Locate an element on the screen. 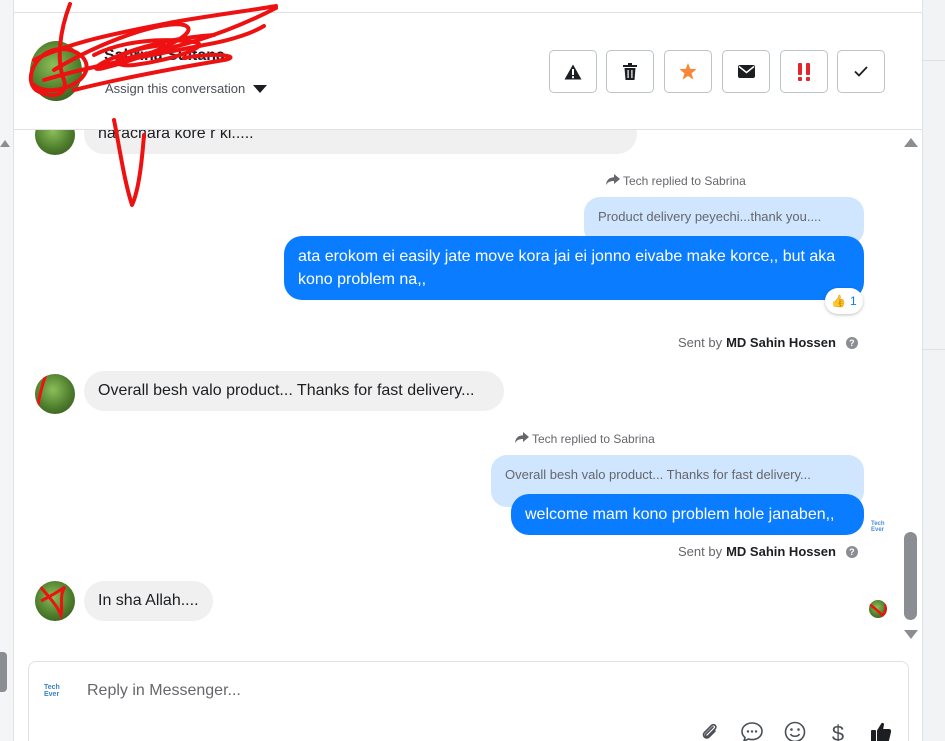  contact-name: Sabrina Sultana is located at coordinates (164, 56).